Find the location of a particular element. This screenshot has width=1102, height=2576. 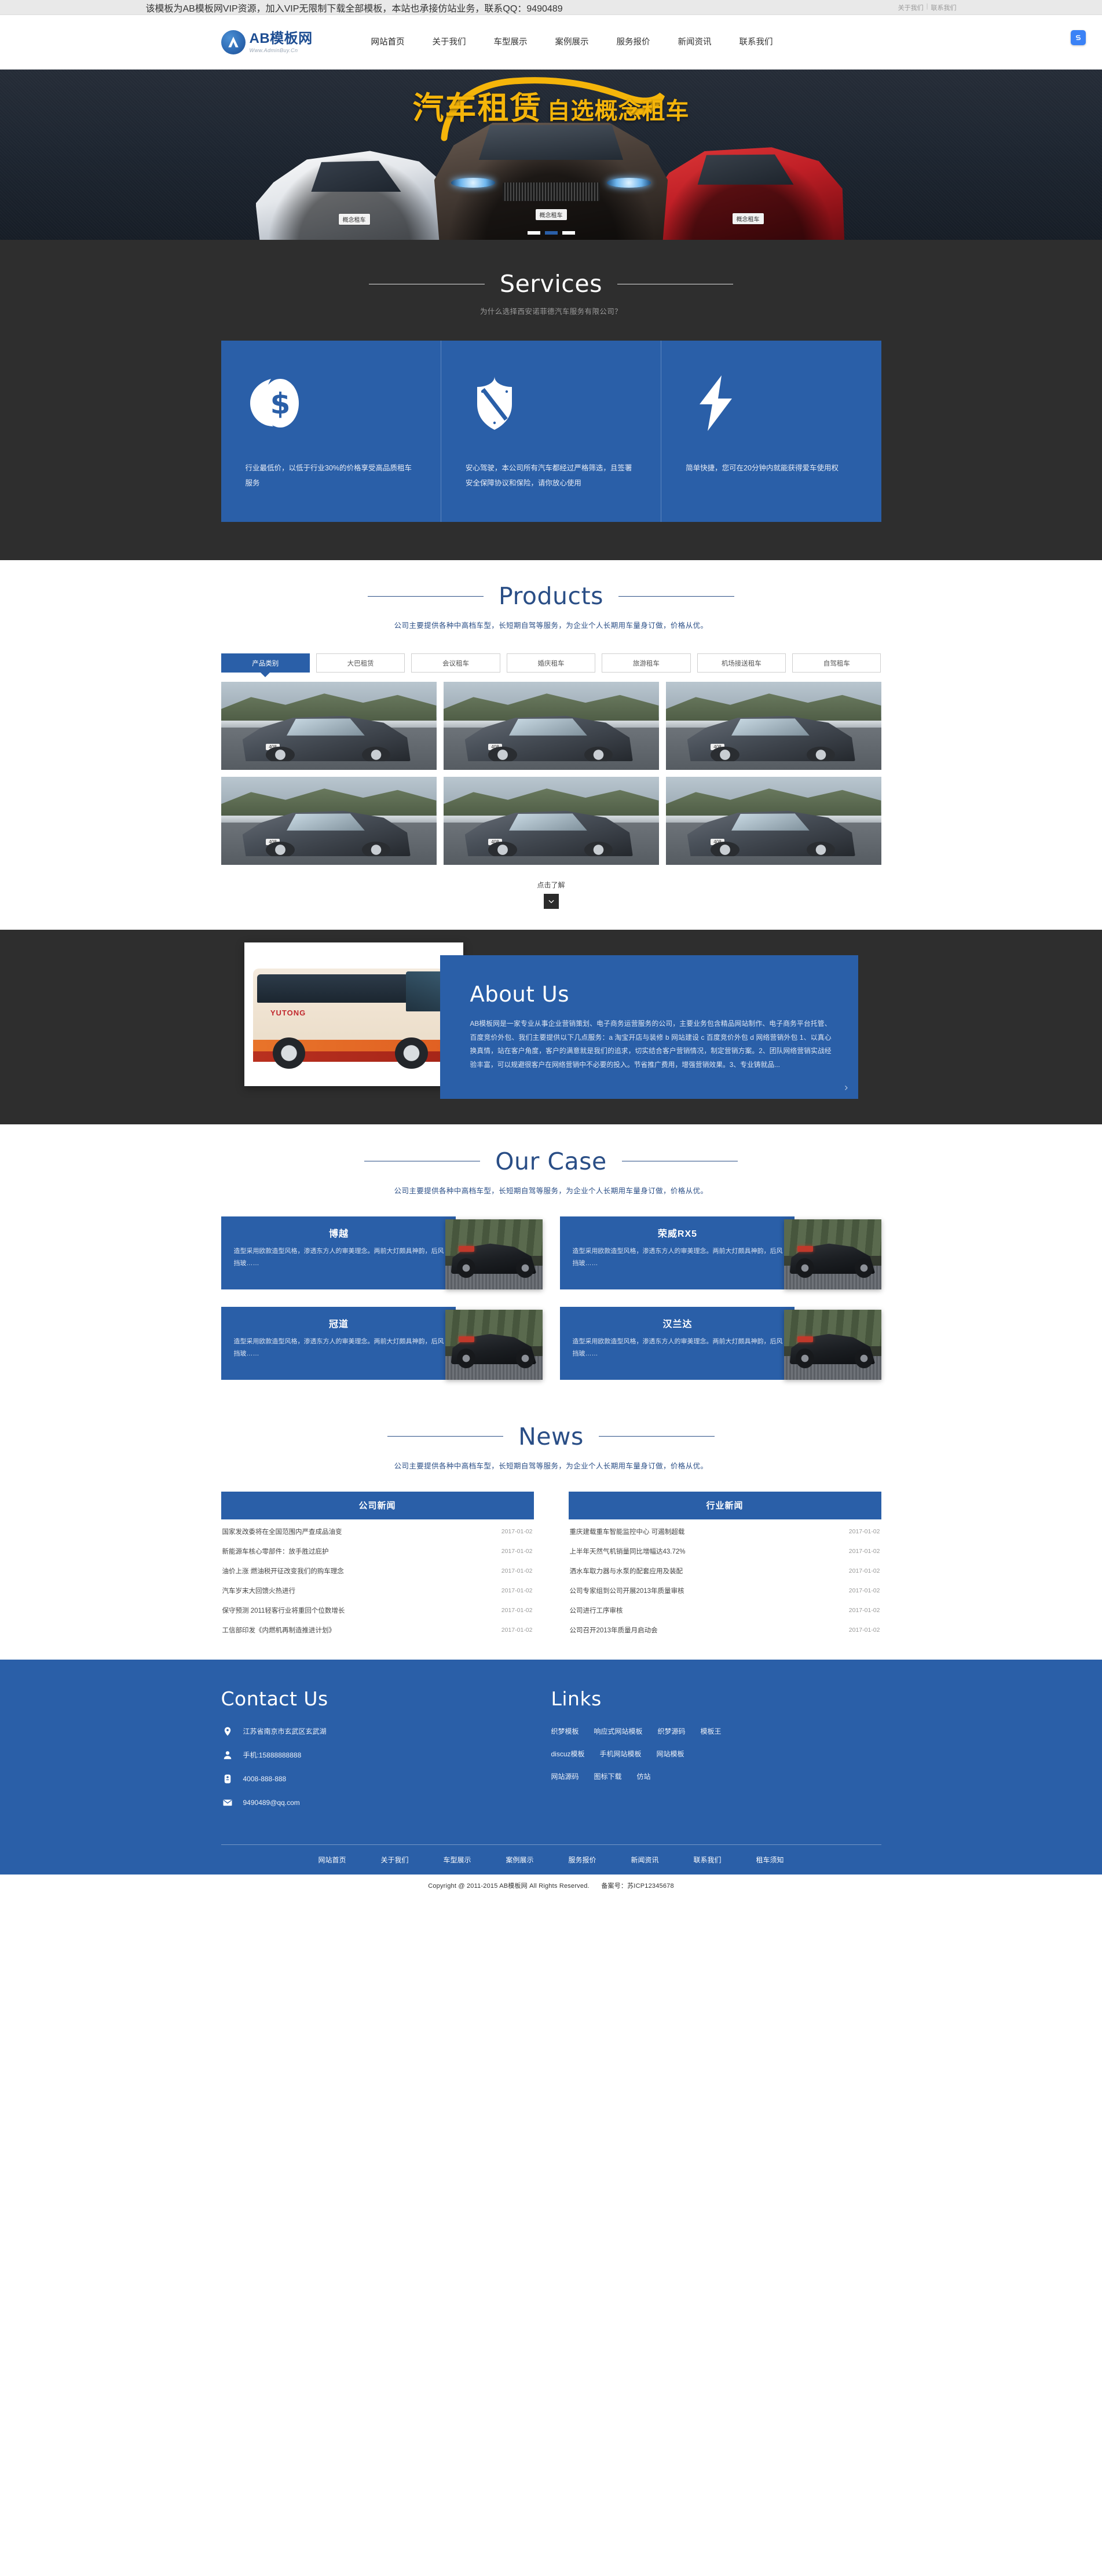

person-icon is located at coordinates (227, 1755).